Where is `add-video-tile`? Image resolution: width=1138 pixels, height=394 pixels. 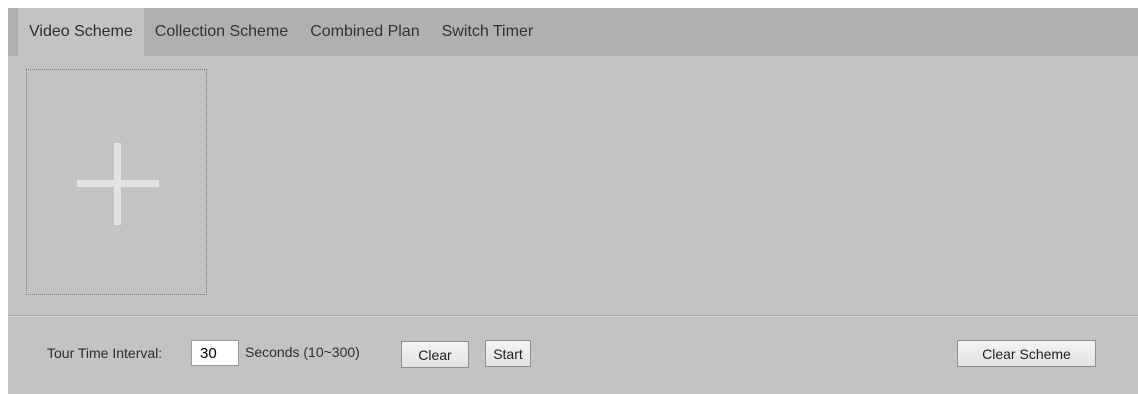
add-video-tile is located at coordinates (116, 182).